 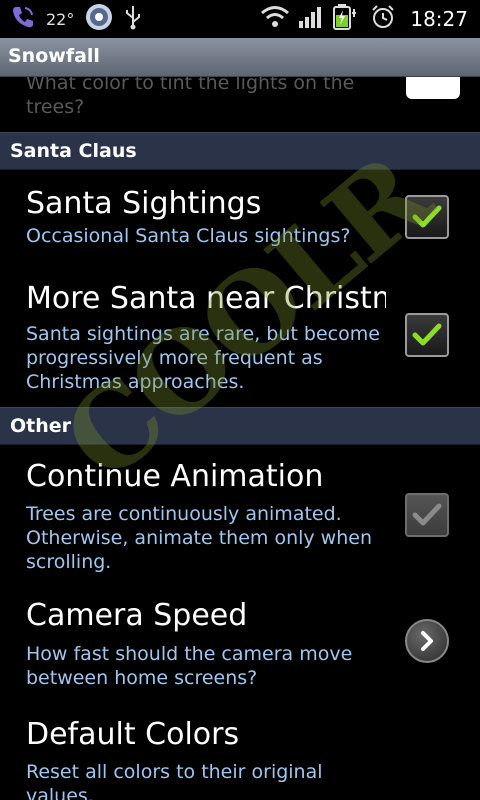 I want to click on clock-time: 18:27, so click(x=439, y=19).